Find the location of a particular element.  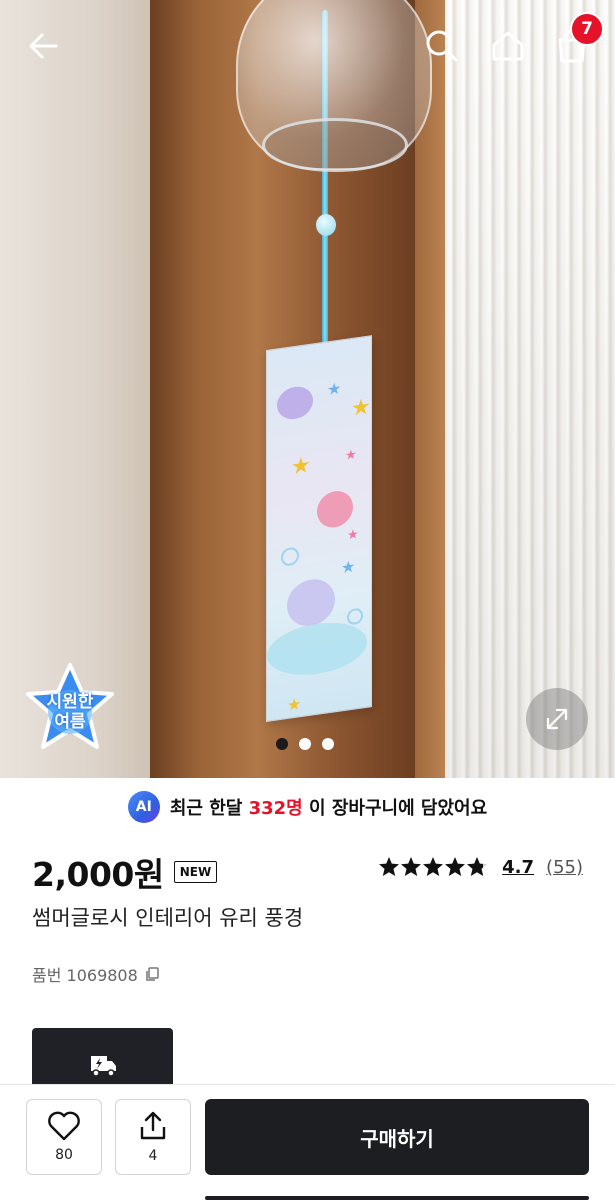

like-button: 80 is located at coordinates (64, 1137).